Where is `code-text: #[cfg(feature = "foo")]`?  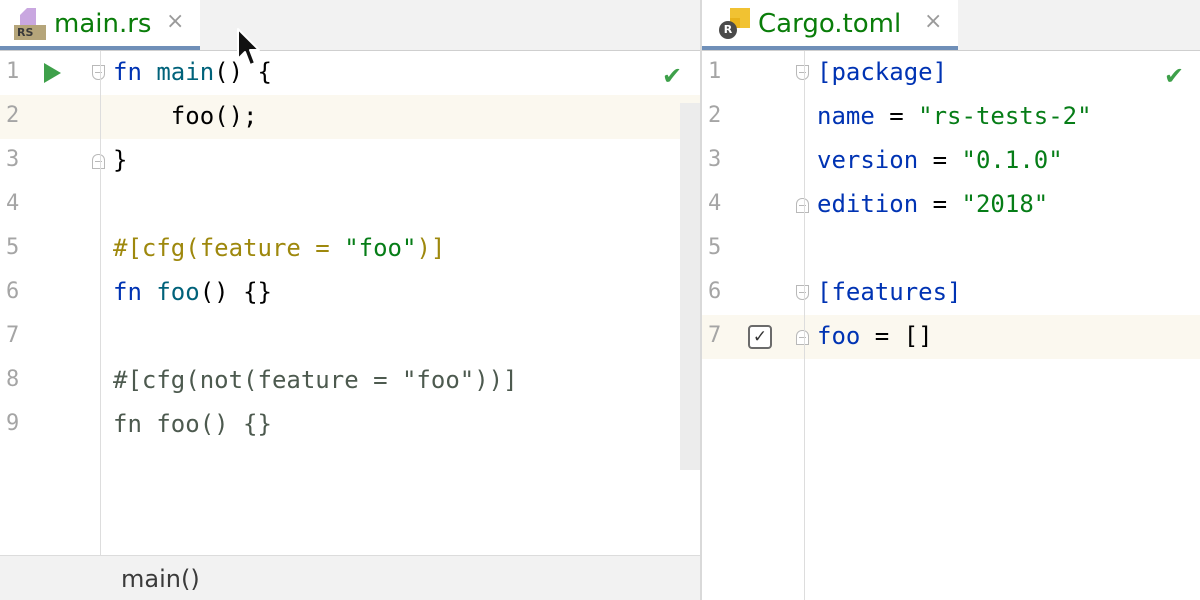 code-text: #[cfg(feature = "foo")] is located at coordinates (279, 248).